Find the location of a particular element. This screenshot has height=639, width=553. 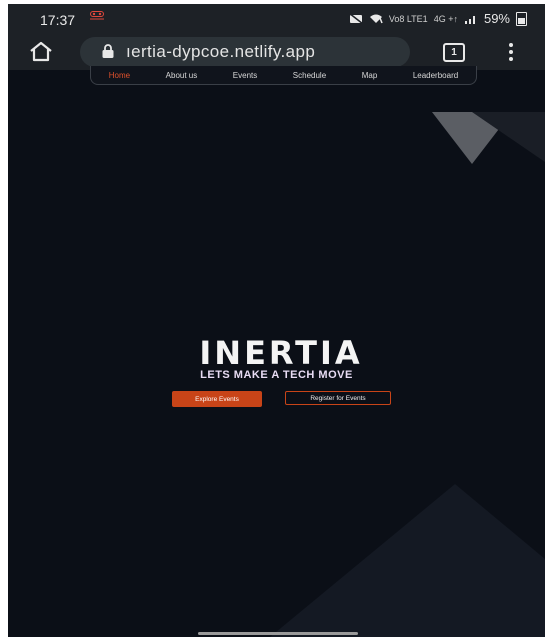

battery-icon is located at coordinates (521, 18).